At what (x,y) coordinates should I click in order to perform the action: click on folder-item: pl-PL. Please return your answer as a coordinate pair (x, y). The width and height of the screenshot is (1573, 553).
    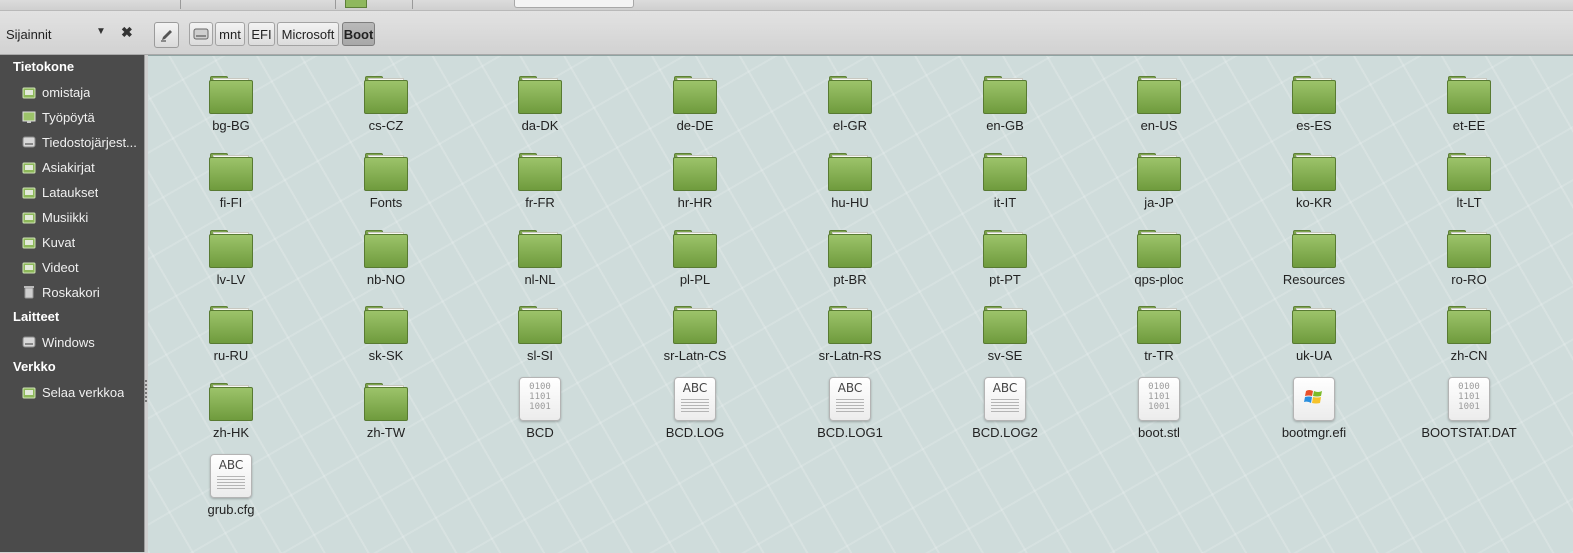
    Looking at the image, I should click on (695, 259).